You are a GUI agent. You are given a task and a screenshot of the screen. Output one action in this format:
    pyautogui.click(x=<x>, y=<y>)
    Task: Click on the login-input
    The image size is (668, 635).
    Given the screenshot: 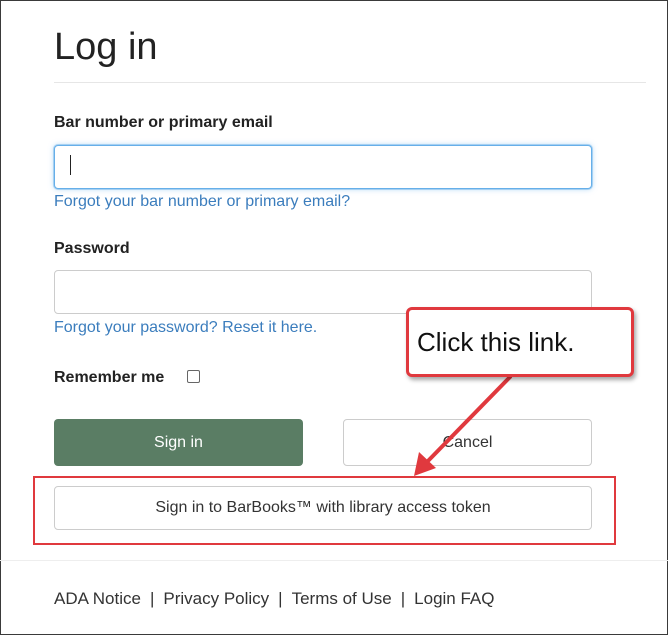 What is the action you would take?
    pyautogui.click(x=323, y=167)
    